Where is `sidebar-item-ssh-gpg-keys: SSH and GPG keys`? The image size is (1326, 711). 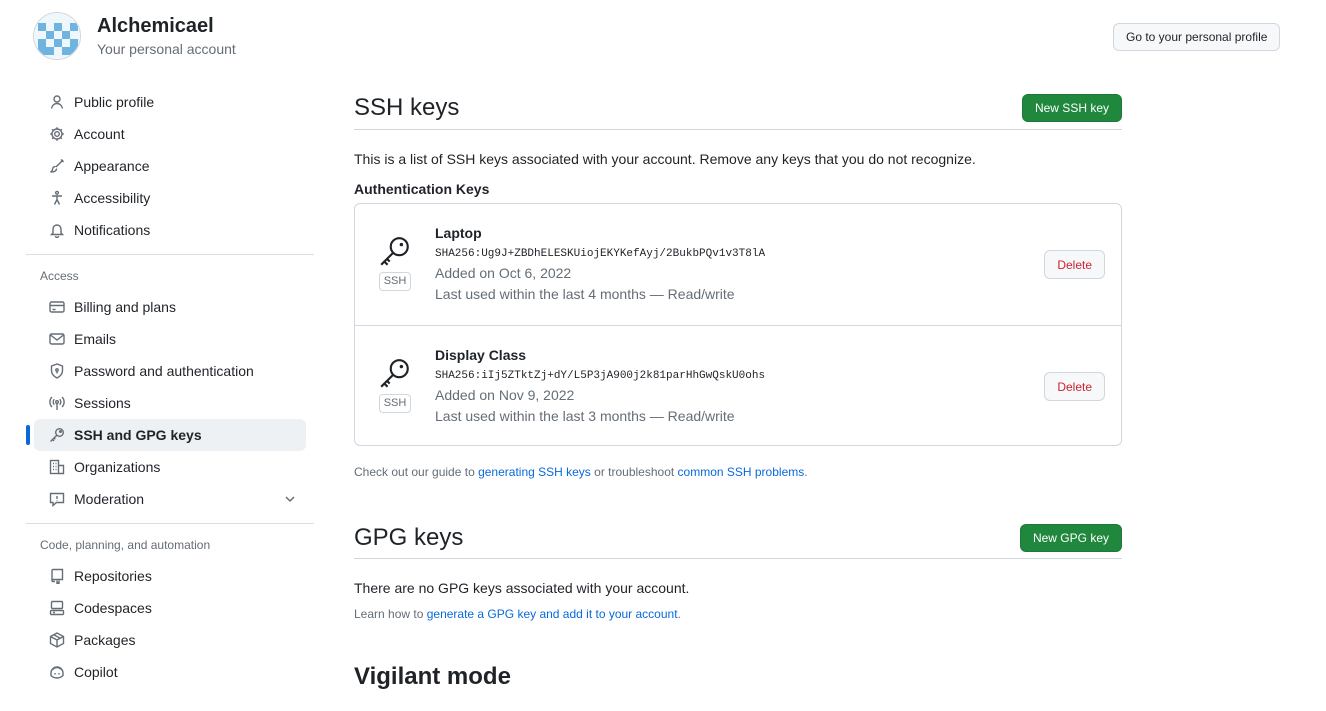 sidebar-item-ssh-gpg-keys: SSH and GPG keys is located at coordinates (166, 435).